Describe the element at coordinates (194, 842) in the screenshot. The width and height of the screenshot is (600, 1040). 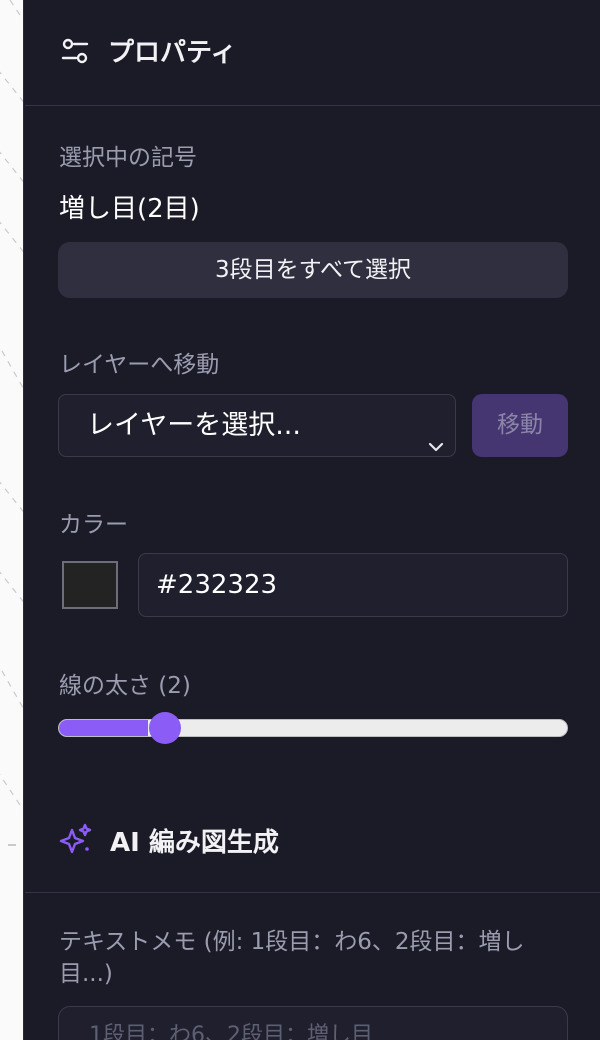
I see `ai-section-title: AI 編み図生成` at that location.